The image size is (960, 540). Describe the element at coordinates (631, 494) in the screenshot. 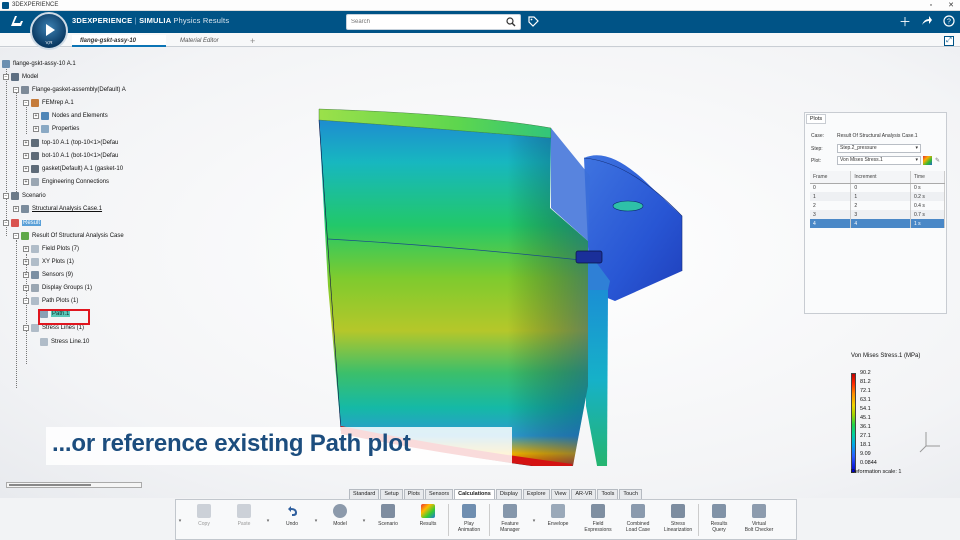

I see `action-tab-touch: Touch` at that location.